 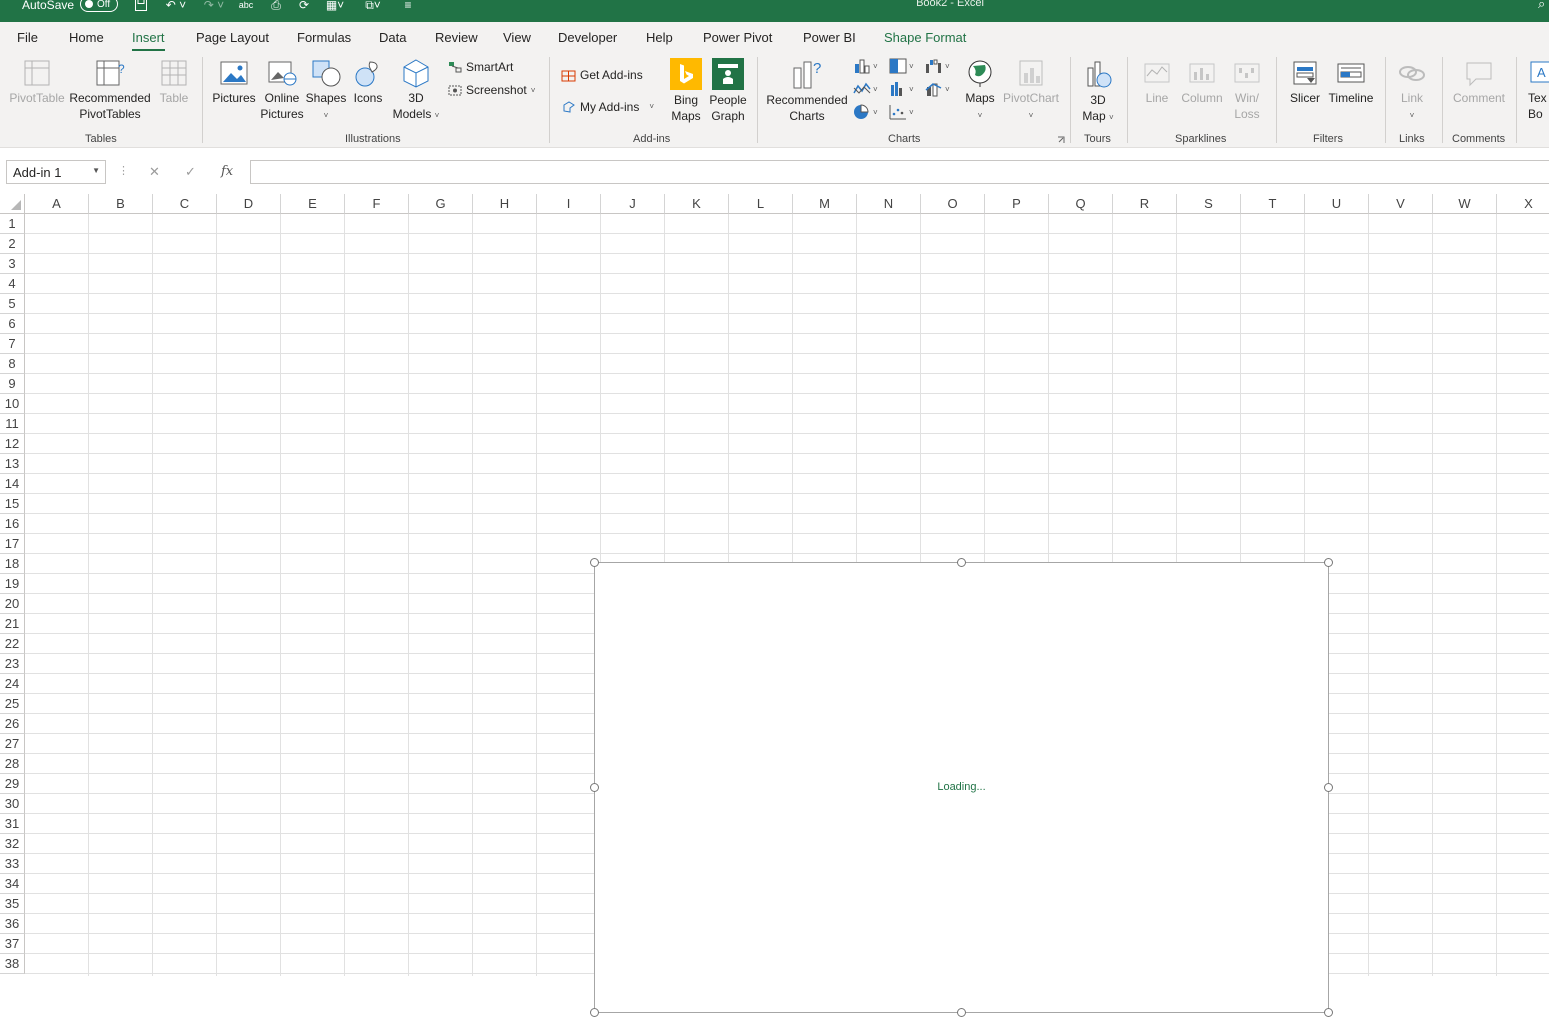 What do you see at coordinates (12, 684) in the screenshot?
I see `row-header: 24` at bounding box center [12, 684].